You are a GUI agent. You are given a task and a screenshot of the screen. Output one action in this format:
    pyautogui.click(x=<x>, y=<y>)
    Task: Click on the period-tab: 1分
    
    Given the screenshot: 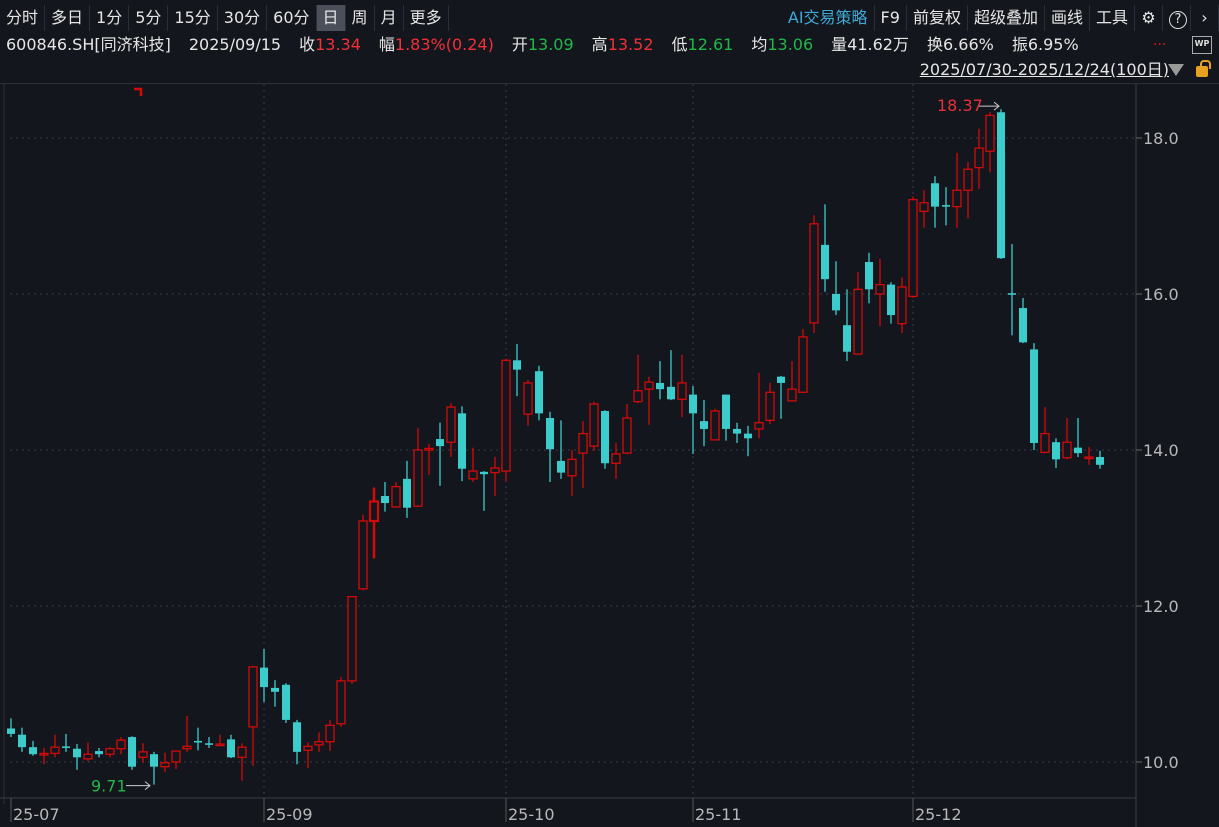 What is the action you would take?
    pyautogui.click(x=110, y=18)
    